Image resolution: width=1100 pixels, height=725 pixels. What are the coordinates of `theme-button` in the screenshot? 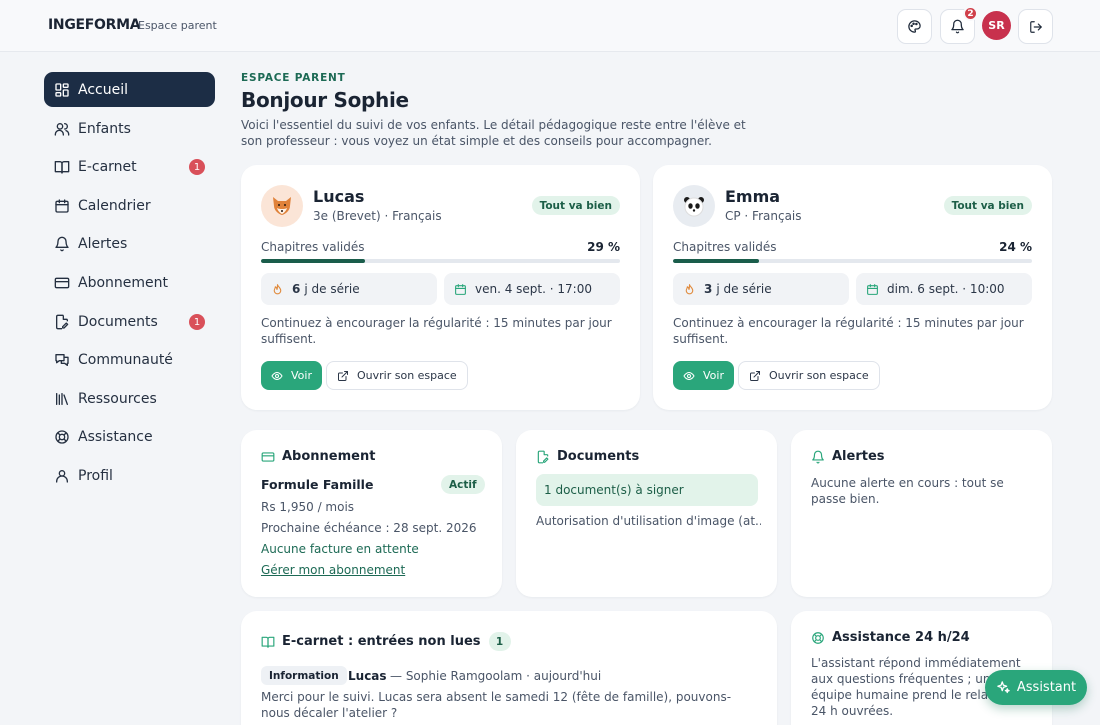 It's located at (914, 26).